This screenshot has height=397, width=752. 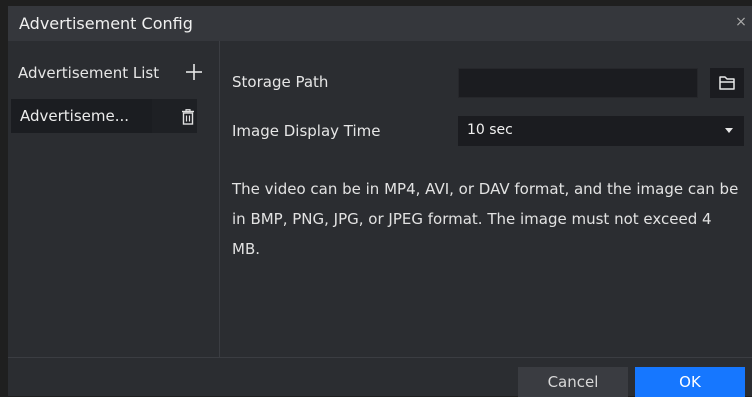 What do you see at coordinates (106, 23) in the screenshot?
I see `dialog-title: Advertisement Config` at bounding box center [106, 23].